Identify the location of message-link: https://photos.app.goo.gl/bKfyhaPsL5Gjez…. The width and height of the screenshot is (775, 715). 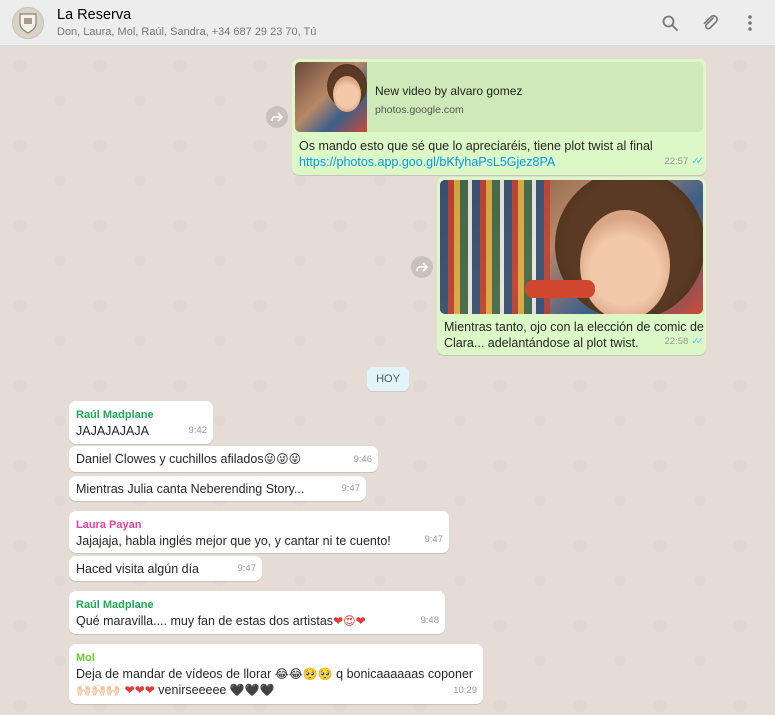
(427, 162).